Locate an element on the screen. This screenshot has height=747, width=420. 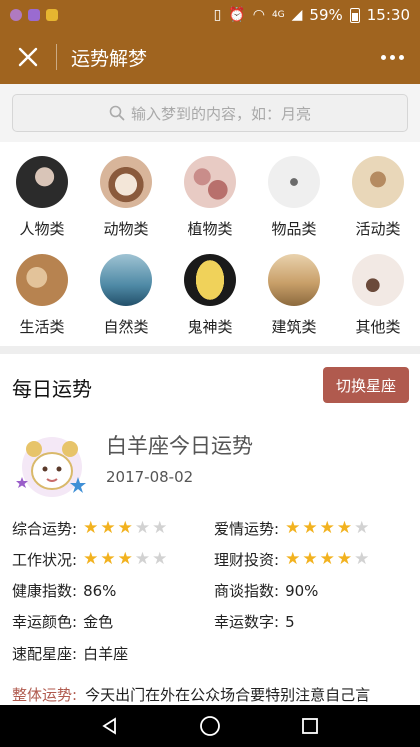
status-indicators: ▯ ⏰ ◠ 4G ◢ 59% 15:30 is located at coordinates (312, 15).